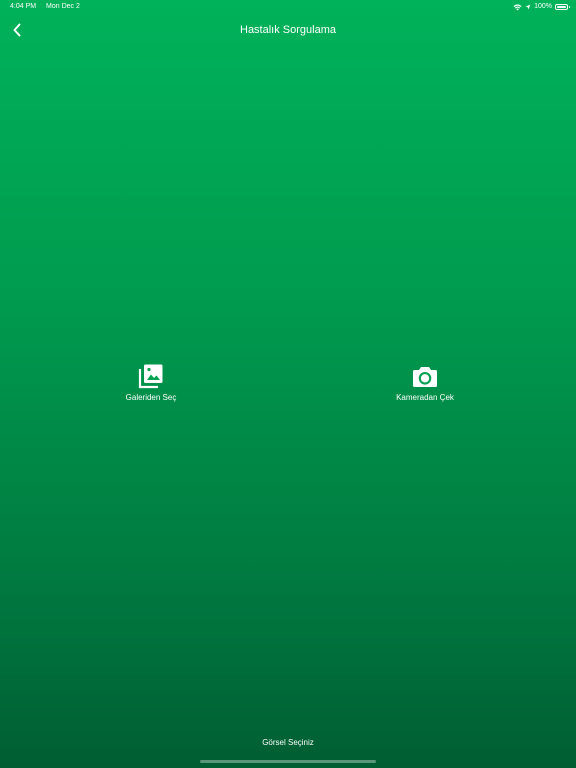  I want to click on status-right: 100%, so click(541, 7).